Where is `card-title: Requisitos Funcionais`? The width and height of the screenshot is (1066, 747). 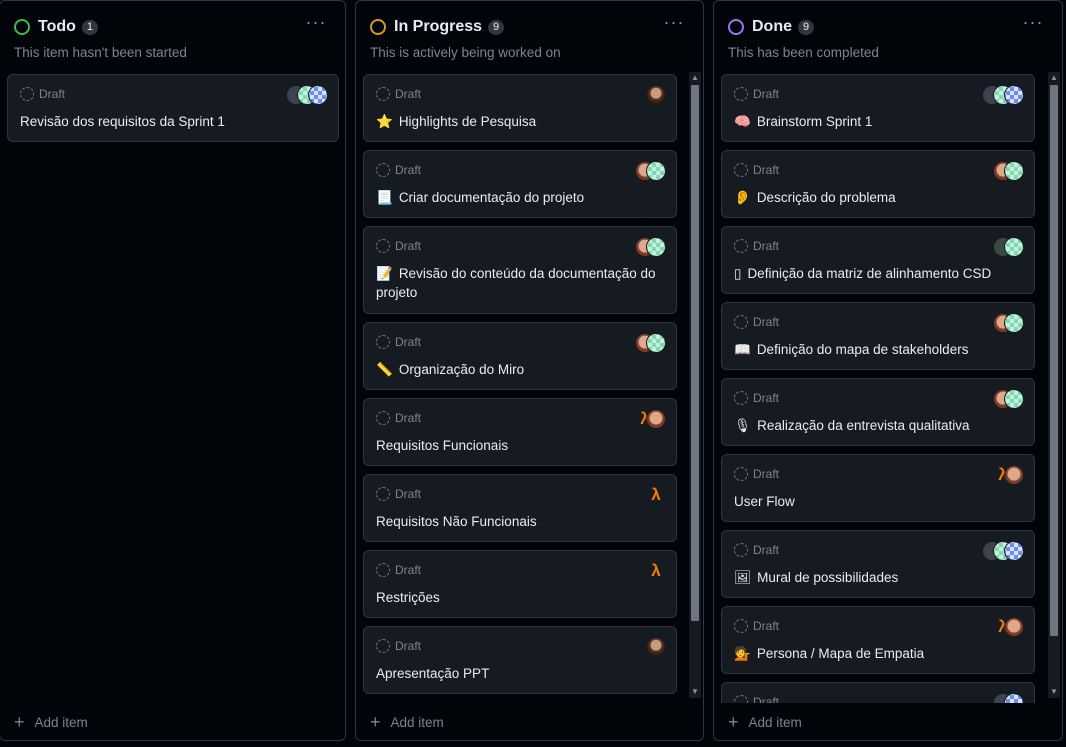
card-title: Requisitos Funcionais is located at coordinates (520, 445).